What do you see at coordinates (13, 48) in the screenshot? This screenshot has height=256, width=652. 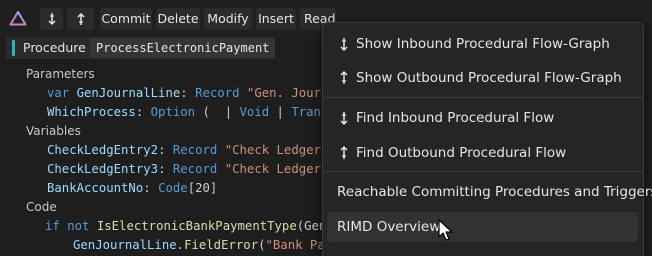 I see `accent-bar` at bounding box center [13, 48].